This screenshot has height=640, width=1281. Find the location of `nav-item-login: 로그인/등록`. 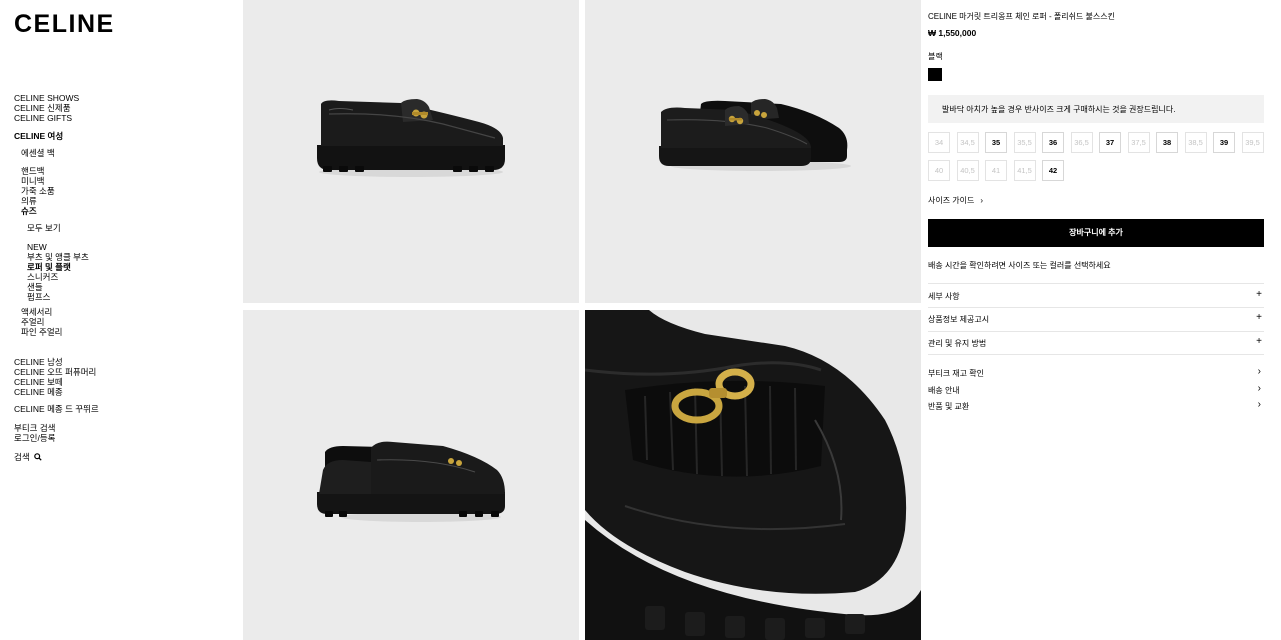

nav-item-login: 로그인/등록 is located at coordinates (34, 438).